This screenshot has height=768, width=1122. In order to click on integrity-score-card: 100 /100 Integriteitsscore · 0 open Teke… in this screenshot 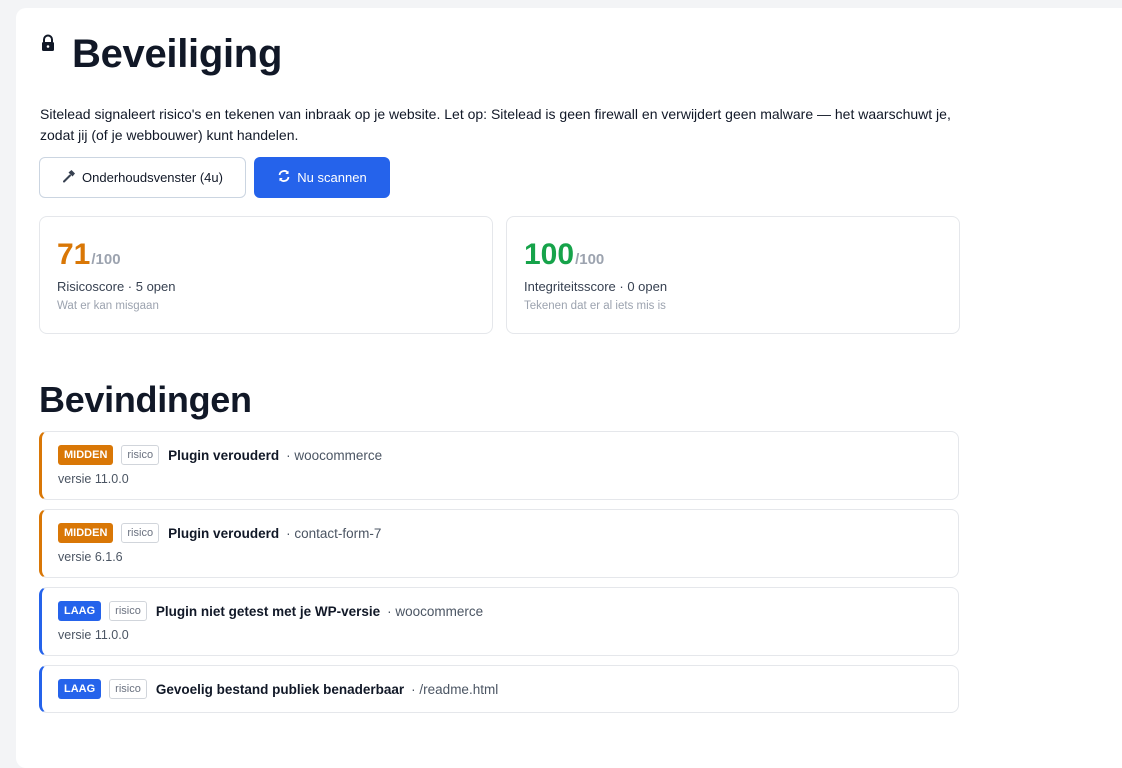, I will do `click(733, 275)`.